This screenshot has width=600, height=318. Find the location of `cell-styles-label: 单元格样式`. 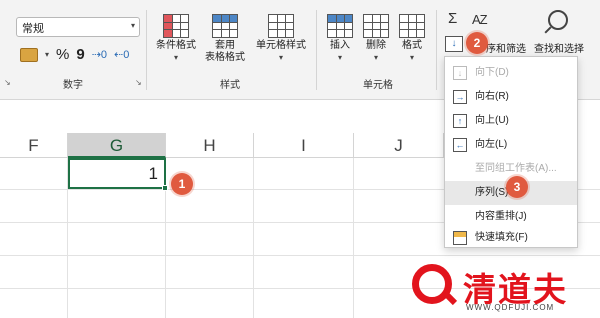

cell-styles-label: 单元格样式 is located at coordinates (281, 45).